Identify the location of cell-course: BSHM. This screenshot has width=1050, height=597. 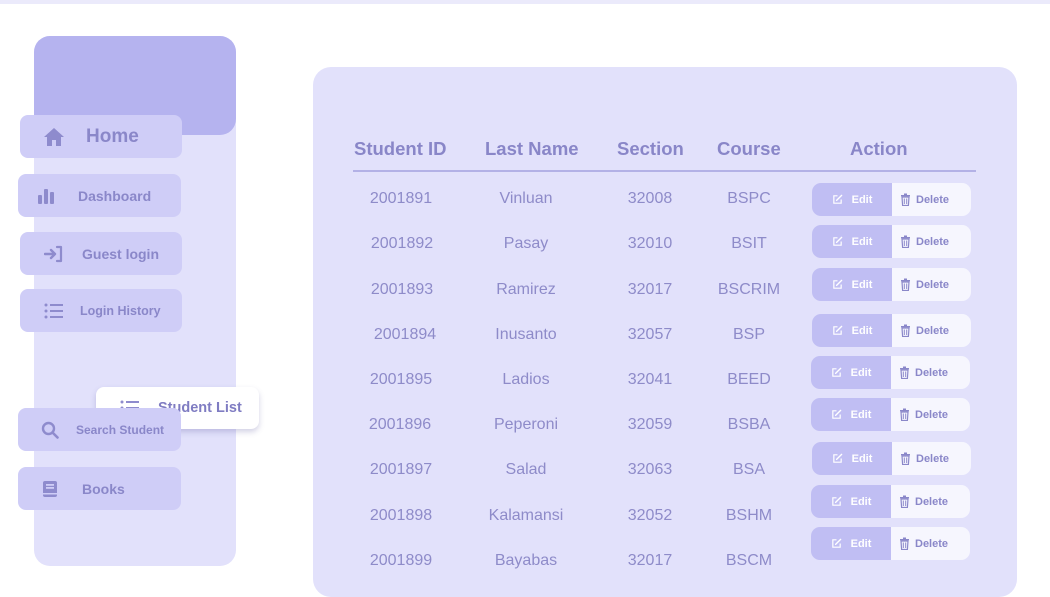
(749, 515).